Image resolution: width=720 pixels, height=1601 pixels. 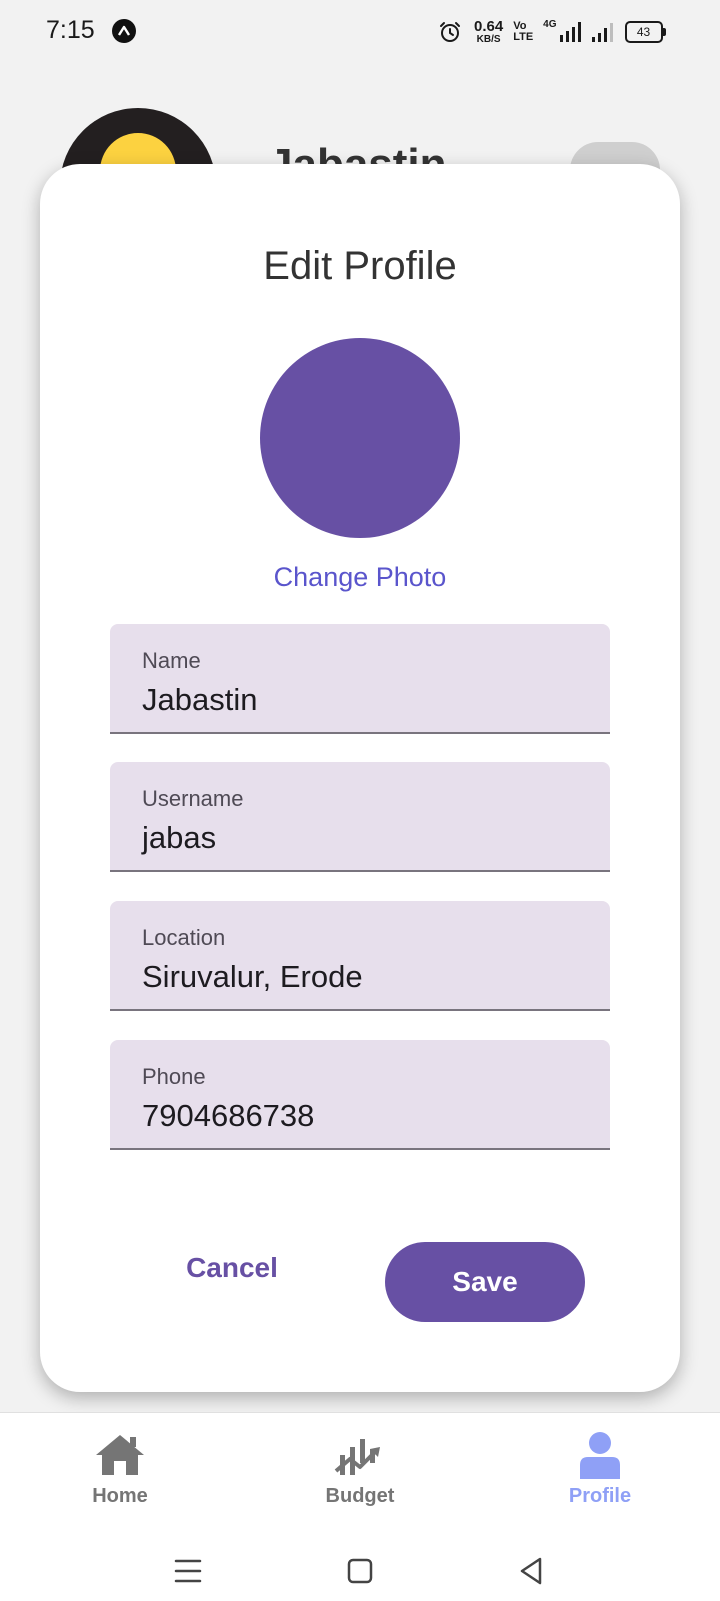 What do you see at coordinates (450, 32) in the screenshot?
I see `alarm-icon` at bounding box center [450, 32].